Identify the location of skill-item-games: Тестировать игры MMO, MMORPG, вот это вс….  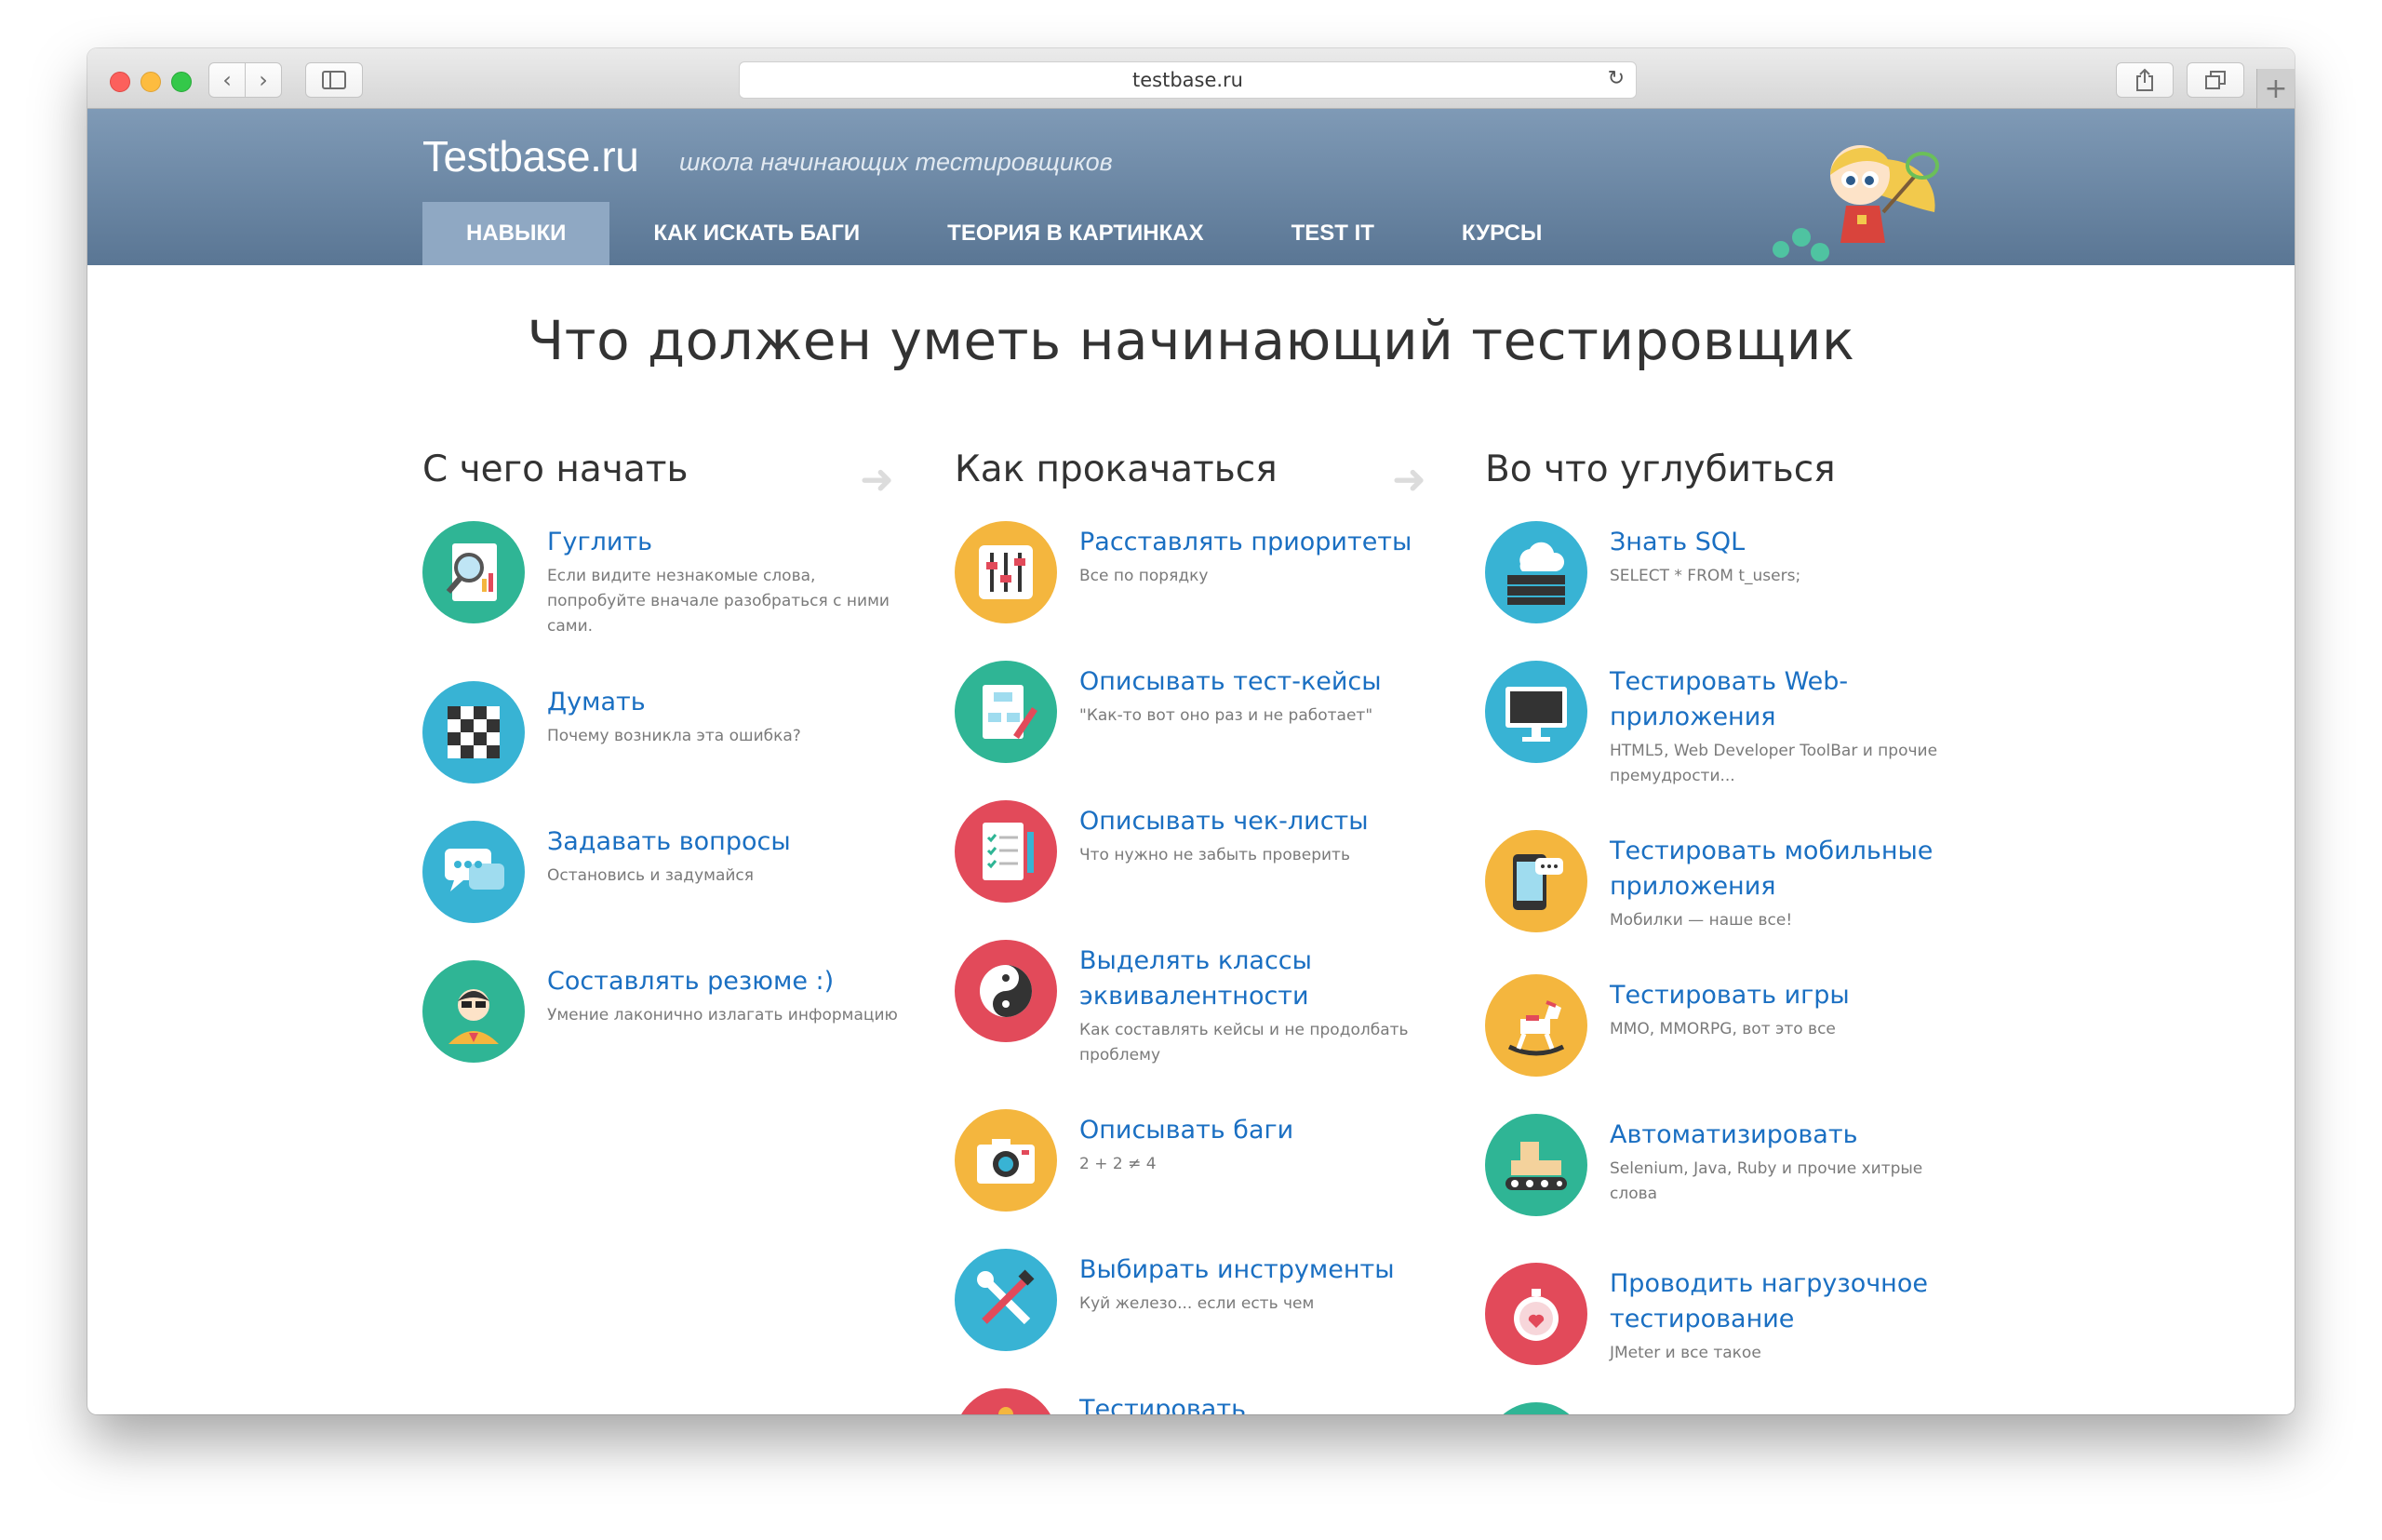
(1727, 1044).